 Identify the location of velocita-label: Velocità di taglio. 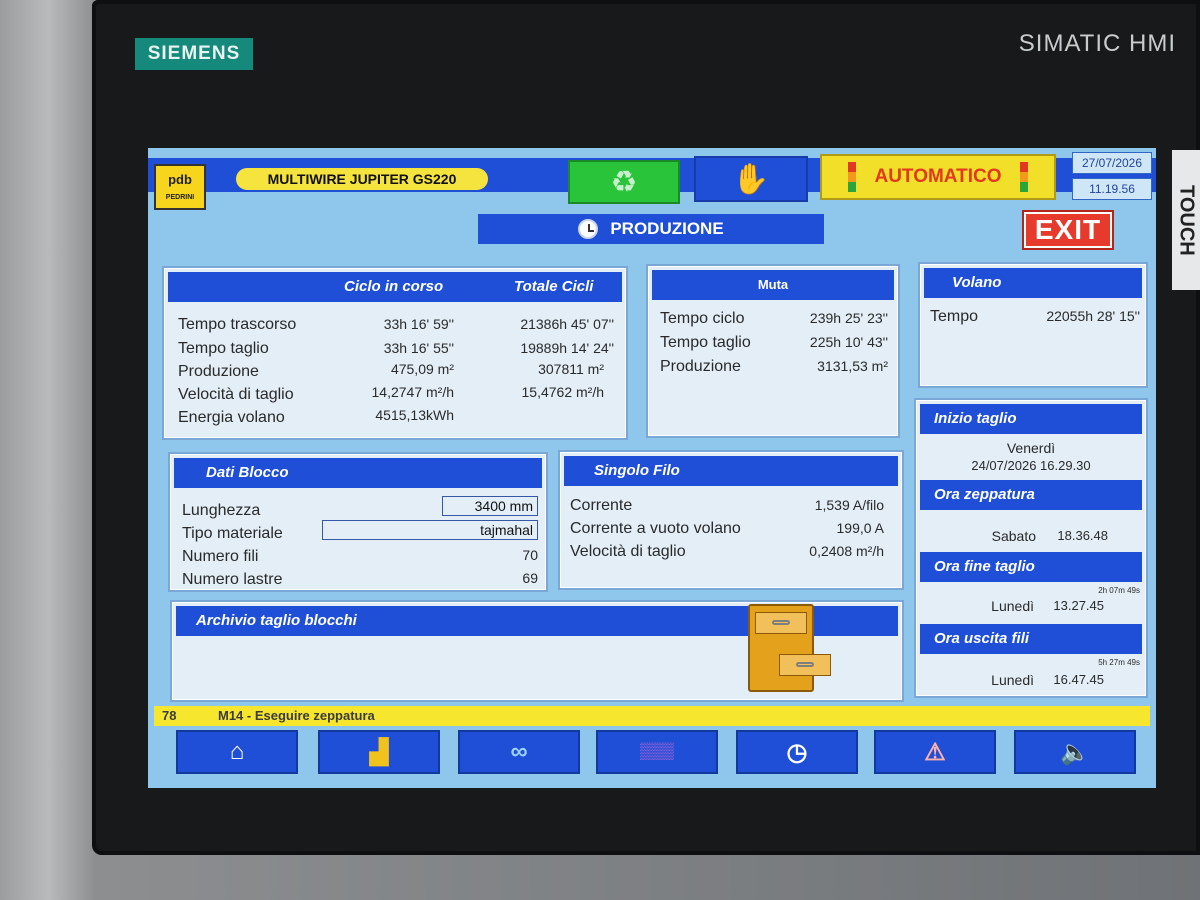
(628, 551).